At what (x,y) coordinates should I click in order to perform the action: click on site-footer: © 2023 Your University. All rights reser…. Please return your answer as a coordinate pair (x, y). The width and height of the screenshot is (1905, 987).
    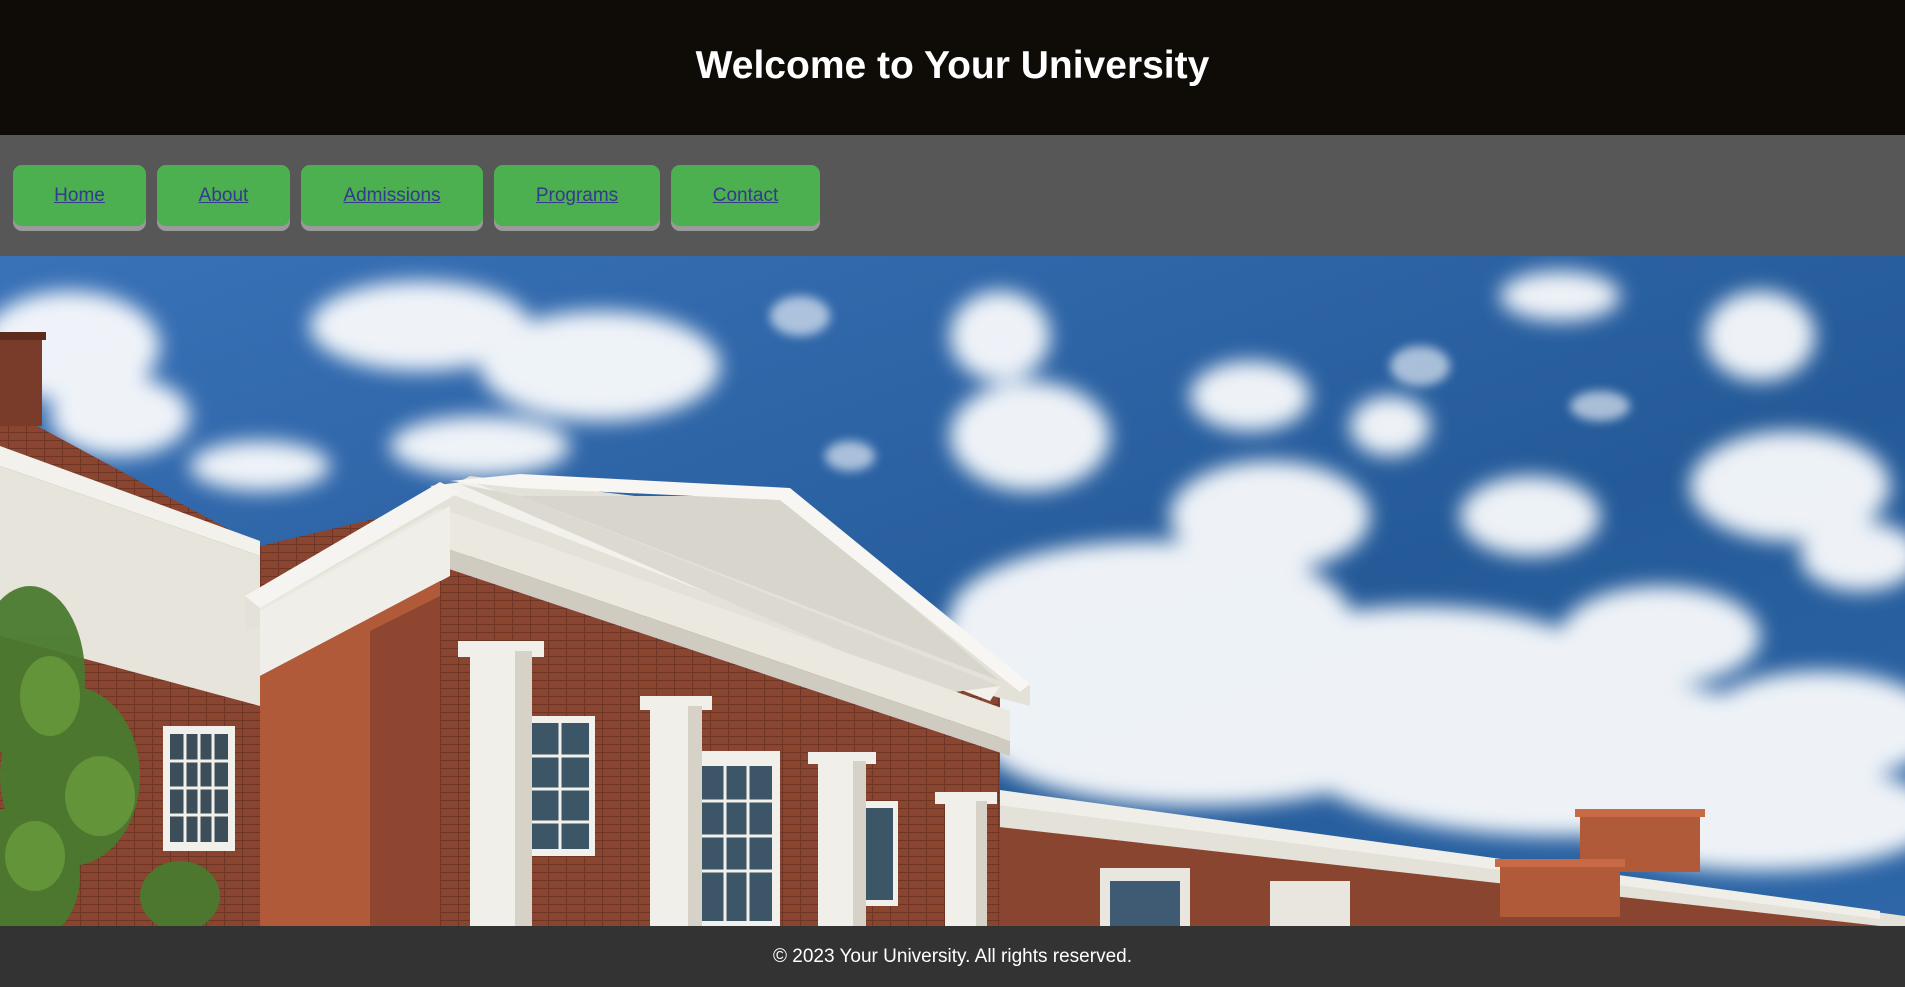
    Looking at the image, I should click on (952, 956).